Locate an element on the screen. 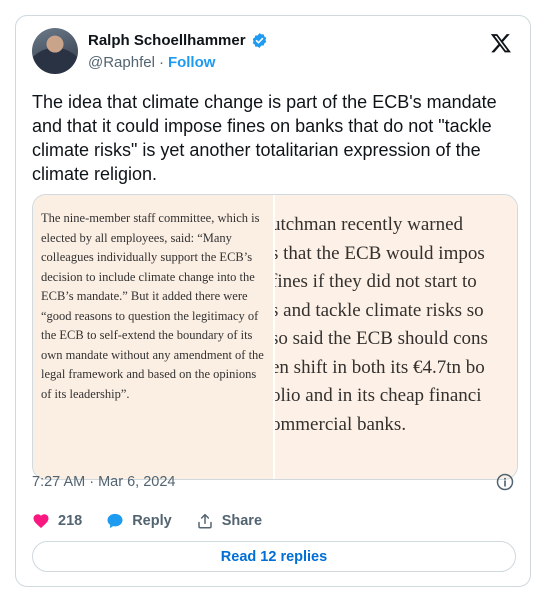 The height and width of the screenshot is (600, 542). heart-icon is located at coordinates (41, 521).